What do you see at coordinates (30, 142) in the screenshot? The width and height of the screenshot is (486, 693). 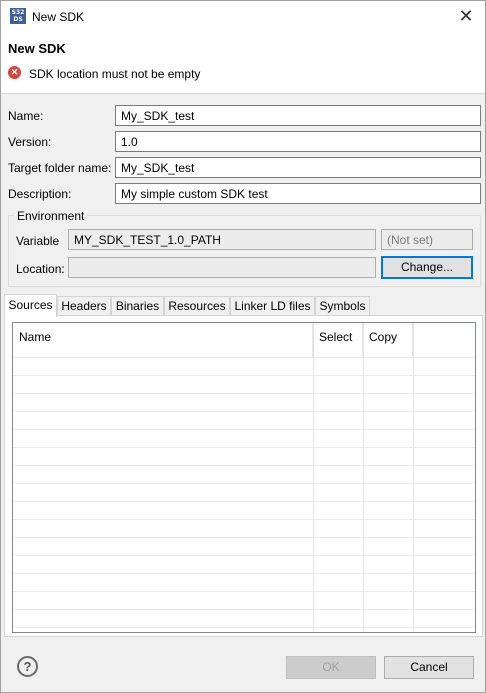 I see `version-label: Version:` at bounding box center [30, 142].